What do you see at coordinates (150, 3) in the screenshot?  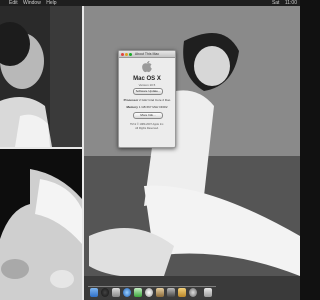 I see `menu-bar: Edit Window Help Sat 11:00` at bounding box center [150, 3].